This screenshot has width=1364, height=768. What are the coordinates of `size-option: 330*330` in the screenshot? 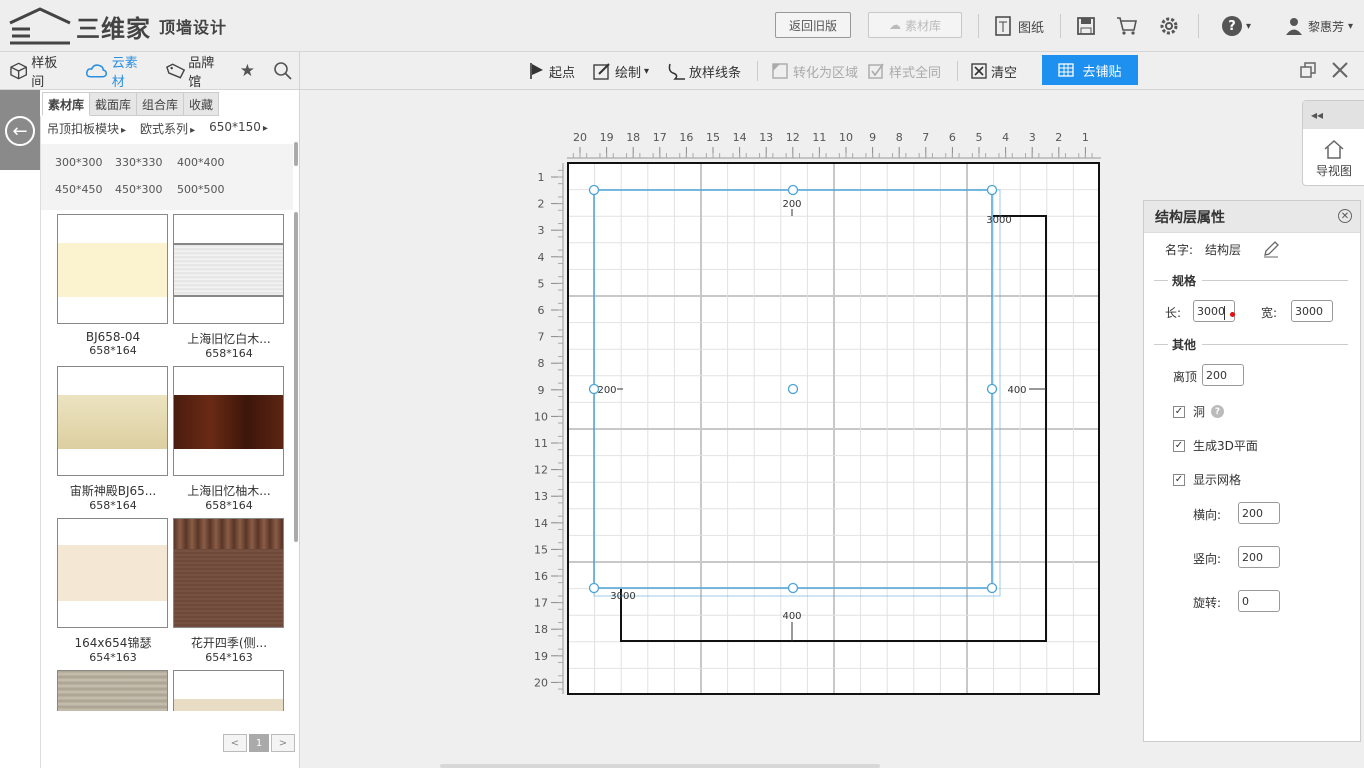 It's located at (139, 162).